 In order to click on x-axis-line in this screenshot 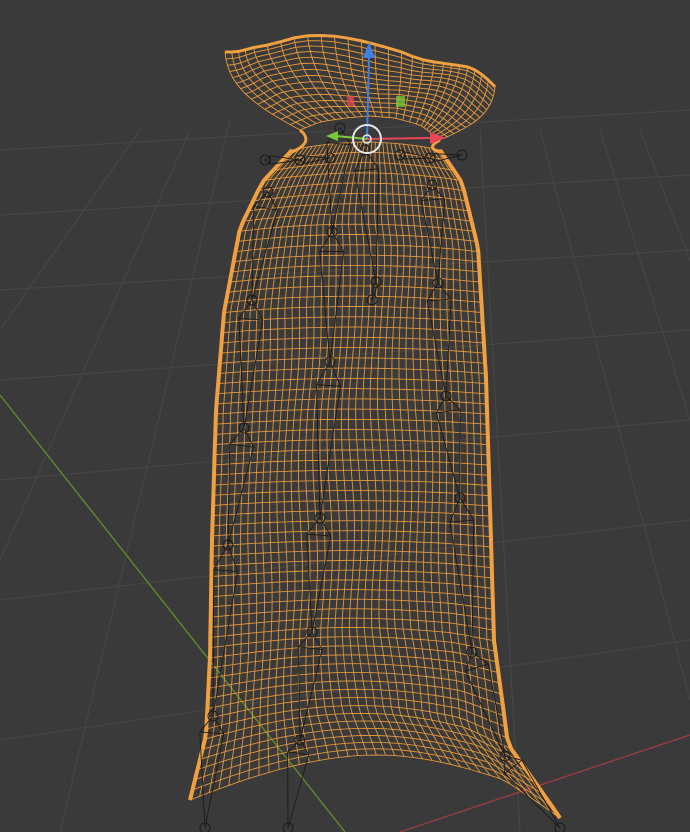, I will do `click(544, 783)`.